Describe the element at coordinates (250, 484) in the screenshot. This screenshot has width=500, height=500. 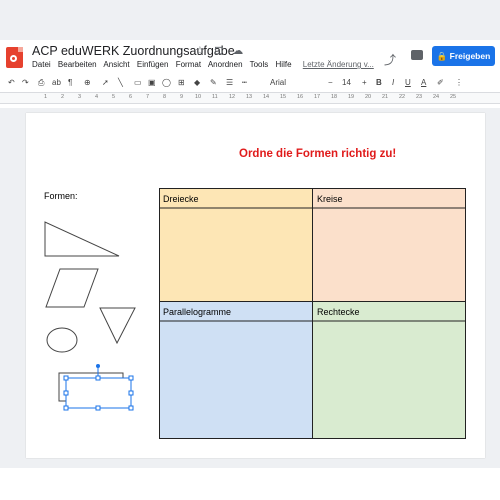
I see `bottom-bar` at that location.